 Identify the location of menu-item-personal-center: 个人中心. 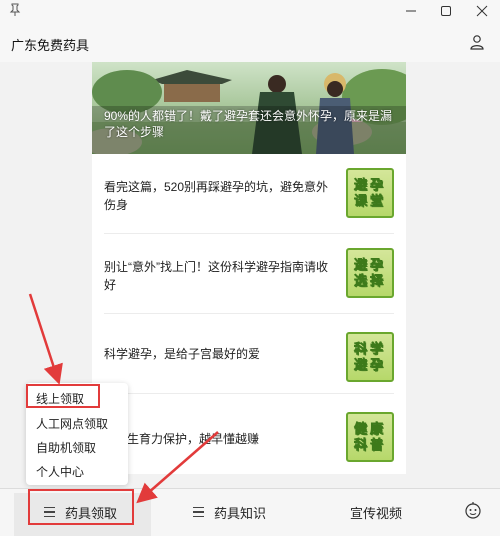
(60, 471).